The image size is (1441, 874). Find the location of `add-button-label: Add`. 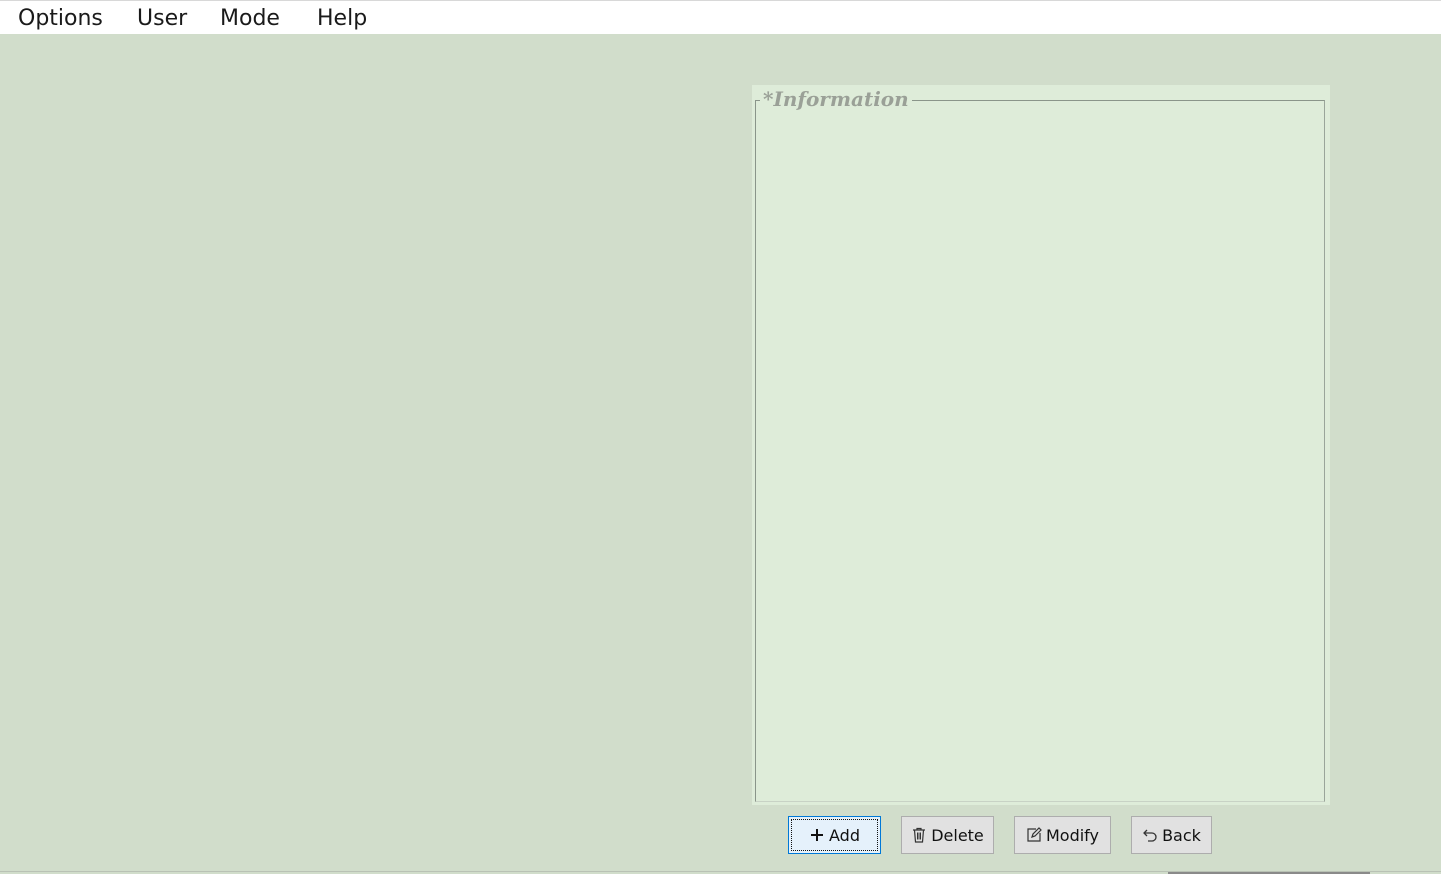

add-button-label: Add is located at coordinates (844, 835).